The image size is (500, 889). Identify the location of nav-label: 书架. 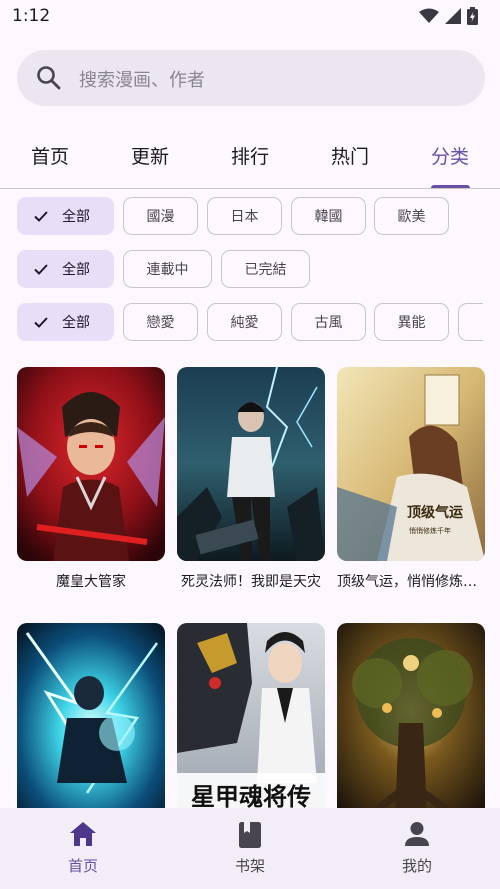
(249, 866).